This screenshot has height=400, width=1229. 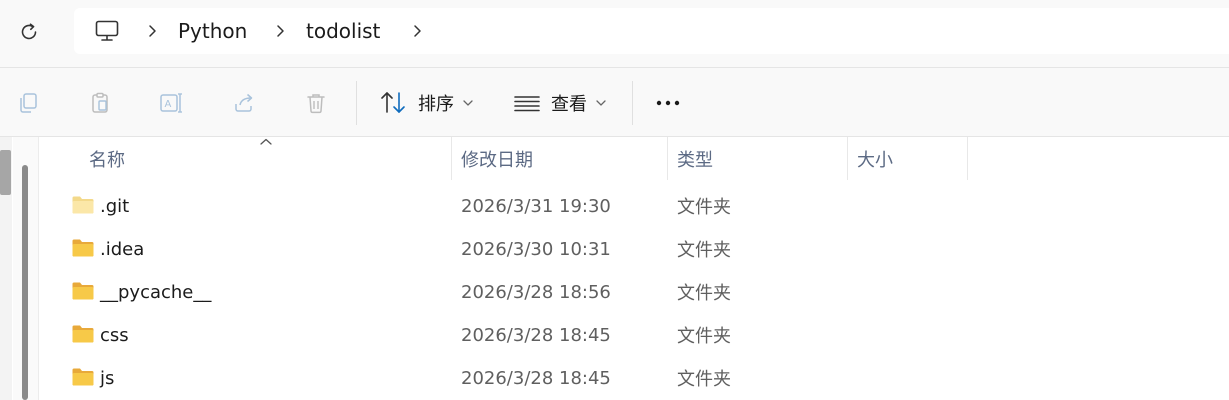 I want to click on navigation-scrollbar-thumb, so click(x=5, y=172).